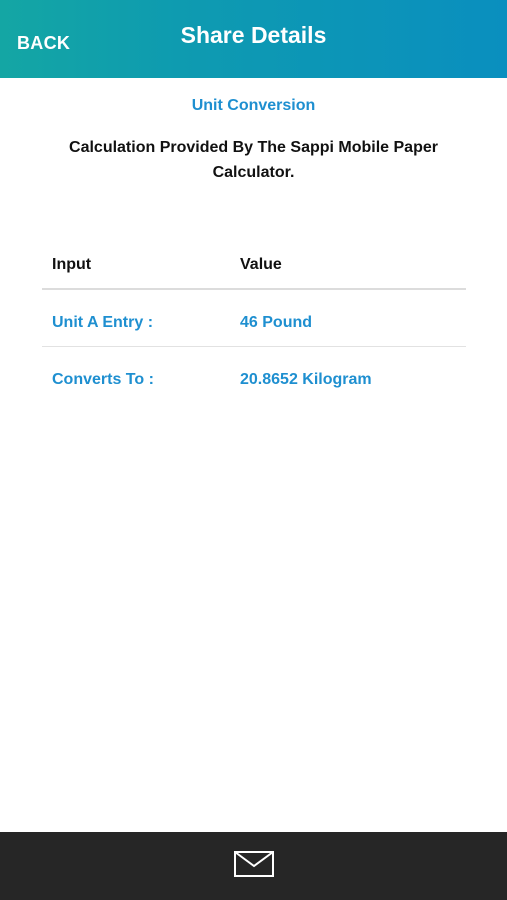 Image resolution: width=507 pixels, height=900 pixels. Describe the element at coordinates (276, 322) in the screenshot. I see `row-value: 46 Pound` at that location.